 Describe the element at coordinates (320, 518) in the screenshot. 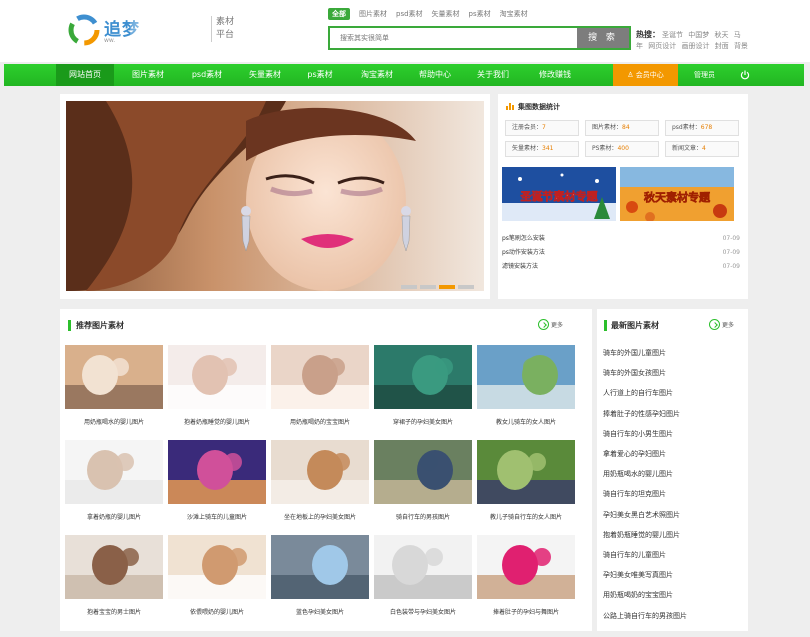

I see `recommend-caption: 坐在地板上的孕妇美女图片` at that location.